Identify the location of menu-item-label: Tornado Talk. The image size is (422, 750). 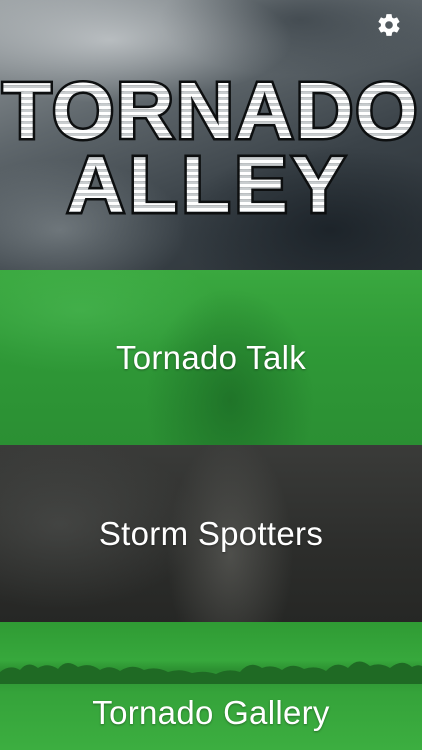
(211, 357).